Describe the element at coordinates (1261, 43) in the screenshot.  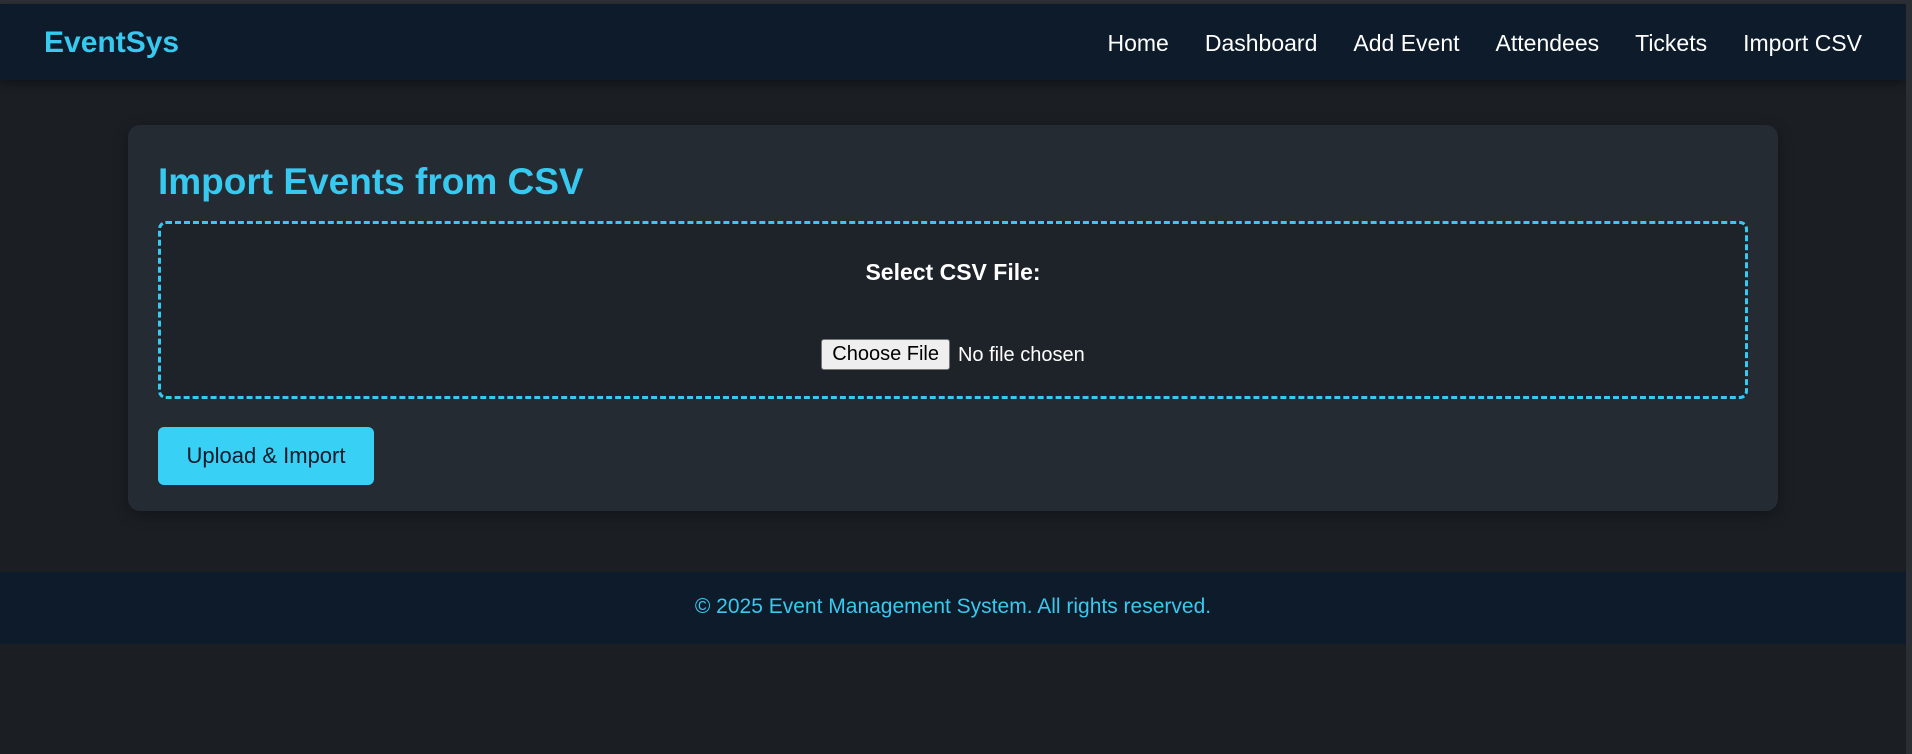
I see `nav-link-dashboard: Dashboard` at that location.